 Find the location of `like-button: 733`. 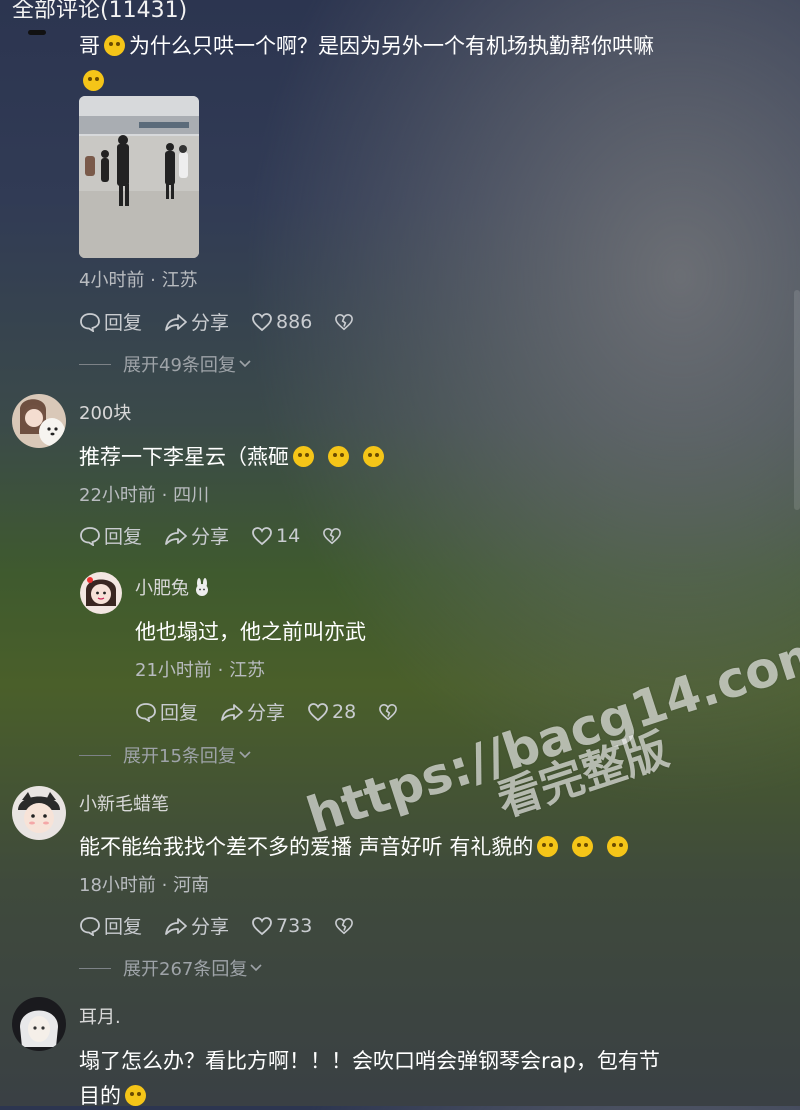

like-button: 733 is located at coordinates (281, 926).